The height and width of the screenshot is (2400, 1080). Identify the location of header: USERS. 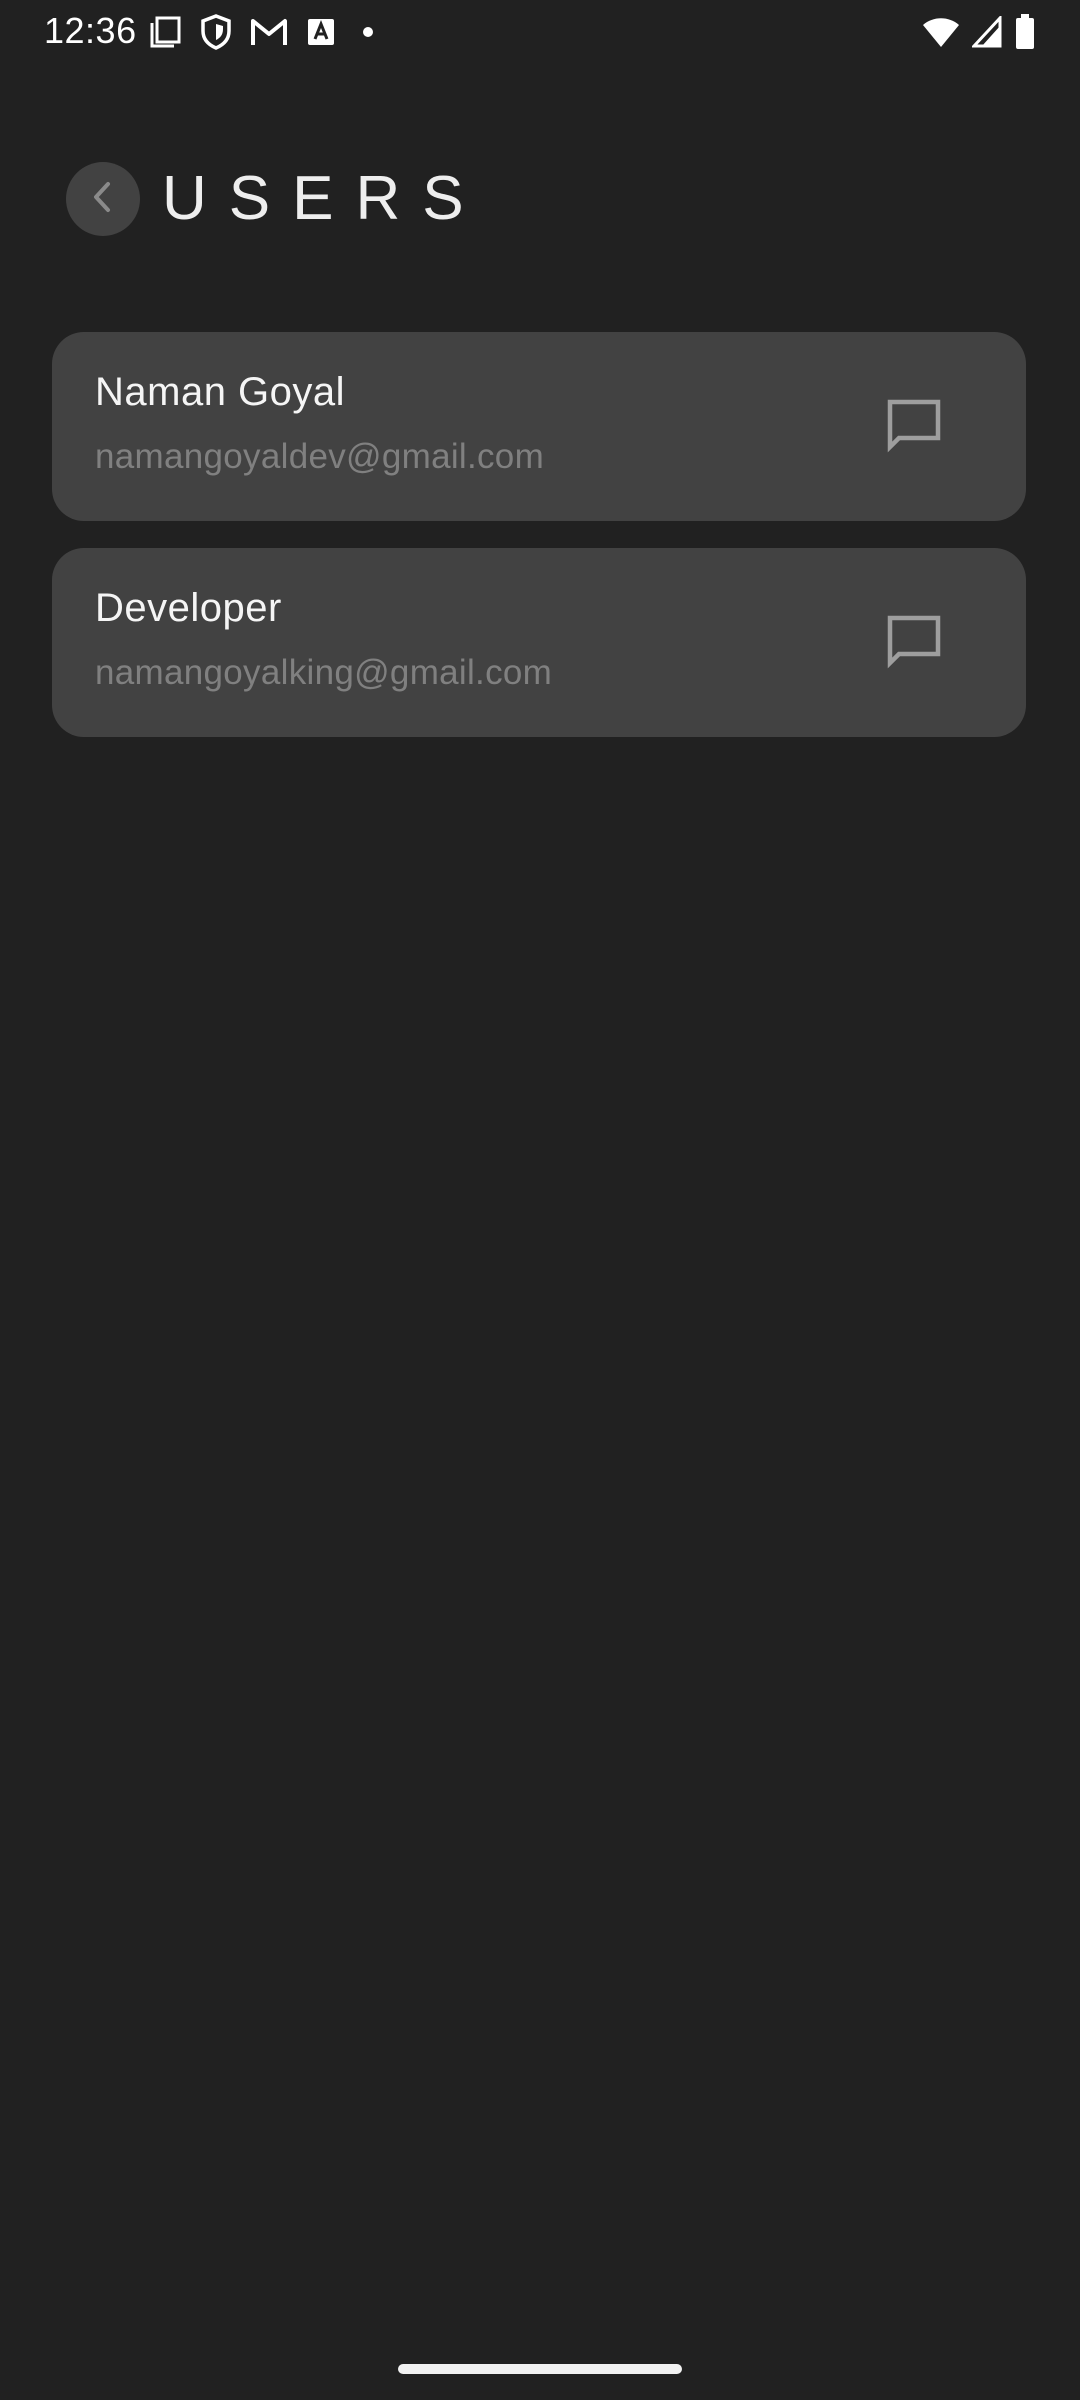
(276, 199).